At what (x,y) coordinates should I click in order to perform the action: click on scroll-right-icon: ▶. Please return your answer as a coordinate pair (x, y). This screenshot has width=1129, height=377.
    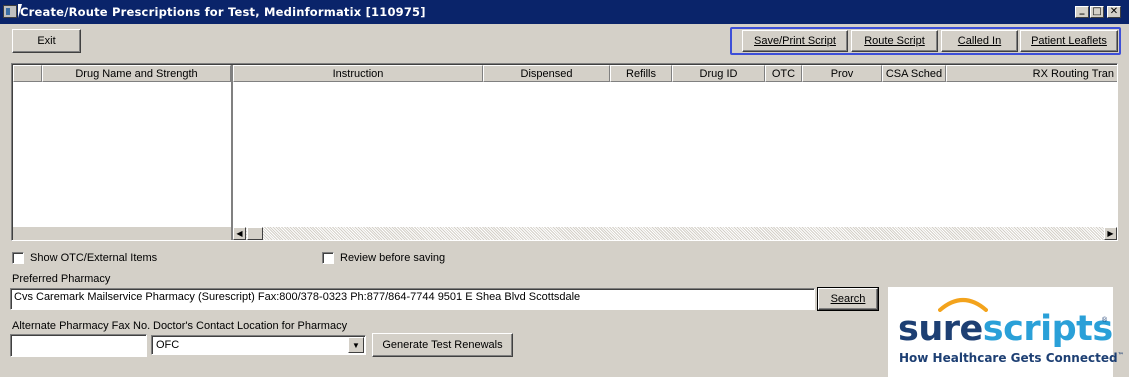
    Looking at the image, I should click on (1110, 233).